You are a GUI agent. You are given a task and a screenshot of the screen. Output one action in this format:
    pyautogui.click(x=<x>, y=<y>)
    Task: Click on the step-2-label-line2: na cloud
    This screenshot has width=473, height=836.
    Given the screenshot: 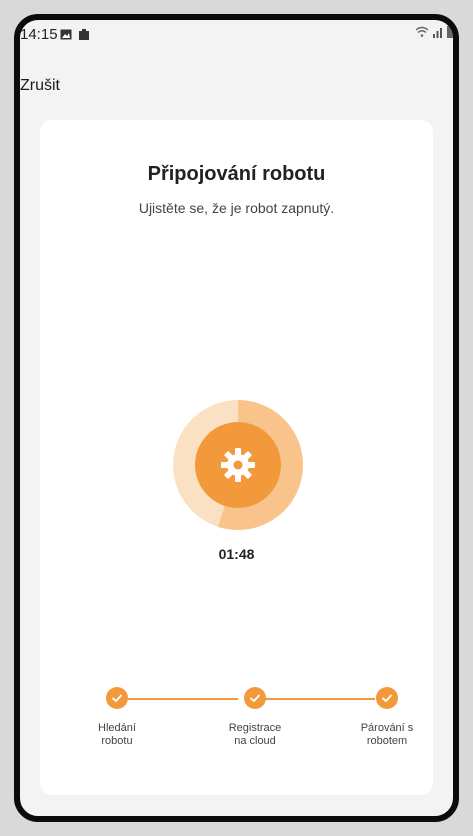 What is the action you would take?
    pyautogui.click(x=255, y=741)
    